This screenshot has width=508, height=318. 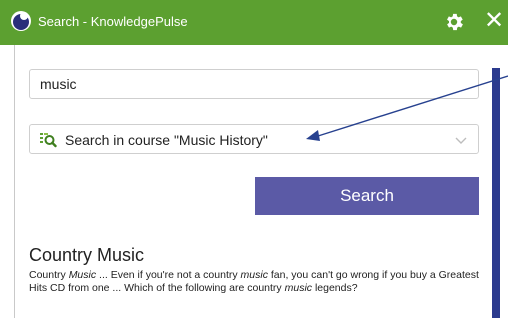 I want to click on snippet-part: ... Even if you're not a country, so click(x=168, y=275).